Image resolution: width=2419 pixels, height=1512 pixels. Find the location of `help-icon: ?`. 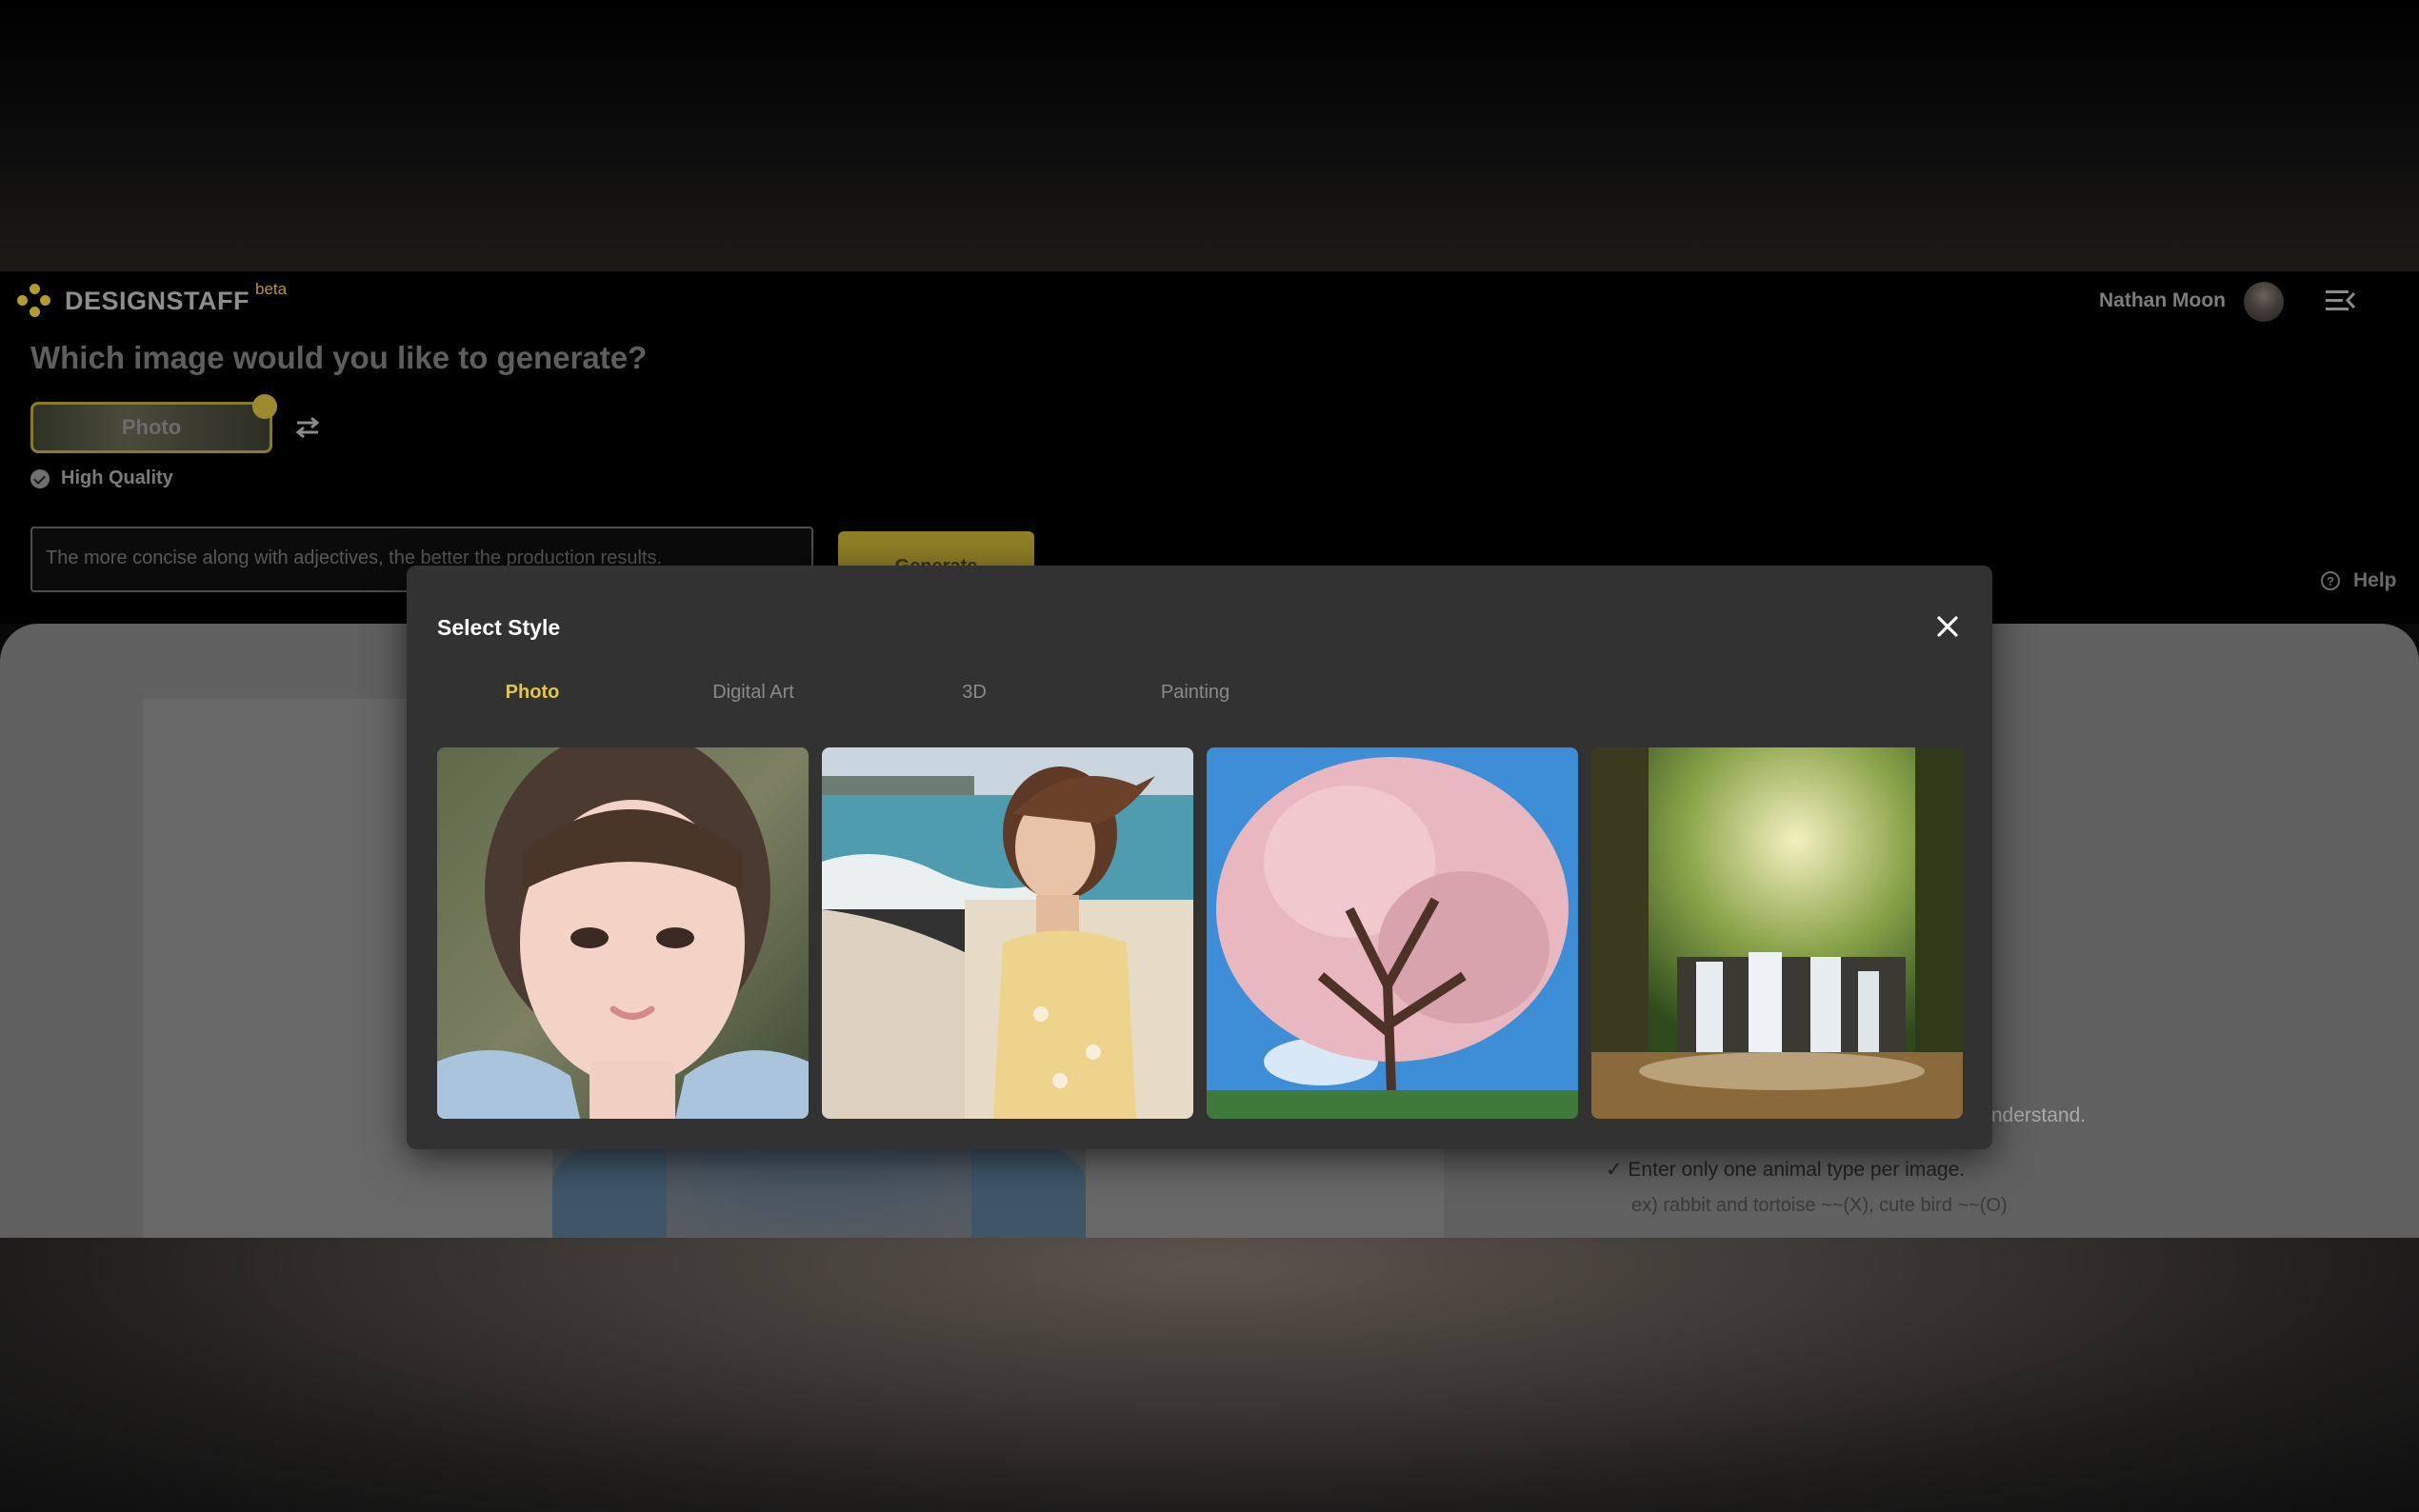

help-icon: ? is located at coordinates (2330, 580).